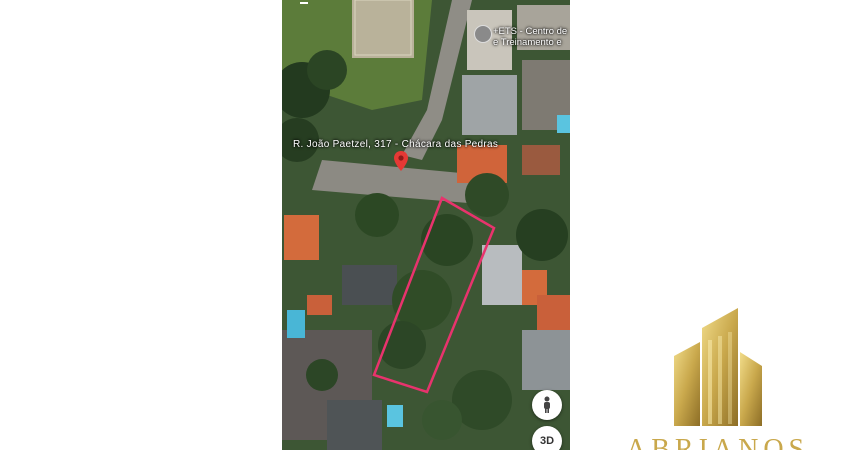  Describe the element at coordinates (530, 31) in the screenshot. I see `poi-label-line1: +ETS - Centro de` at that location.